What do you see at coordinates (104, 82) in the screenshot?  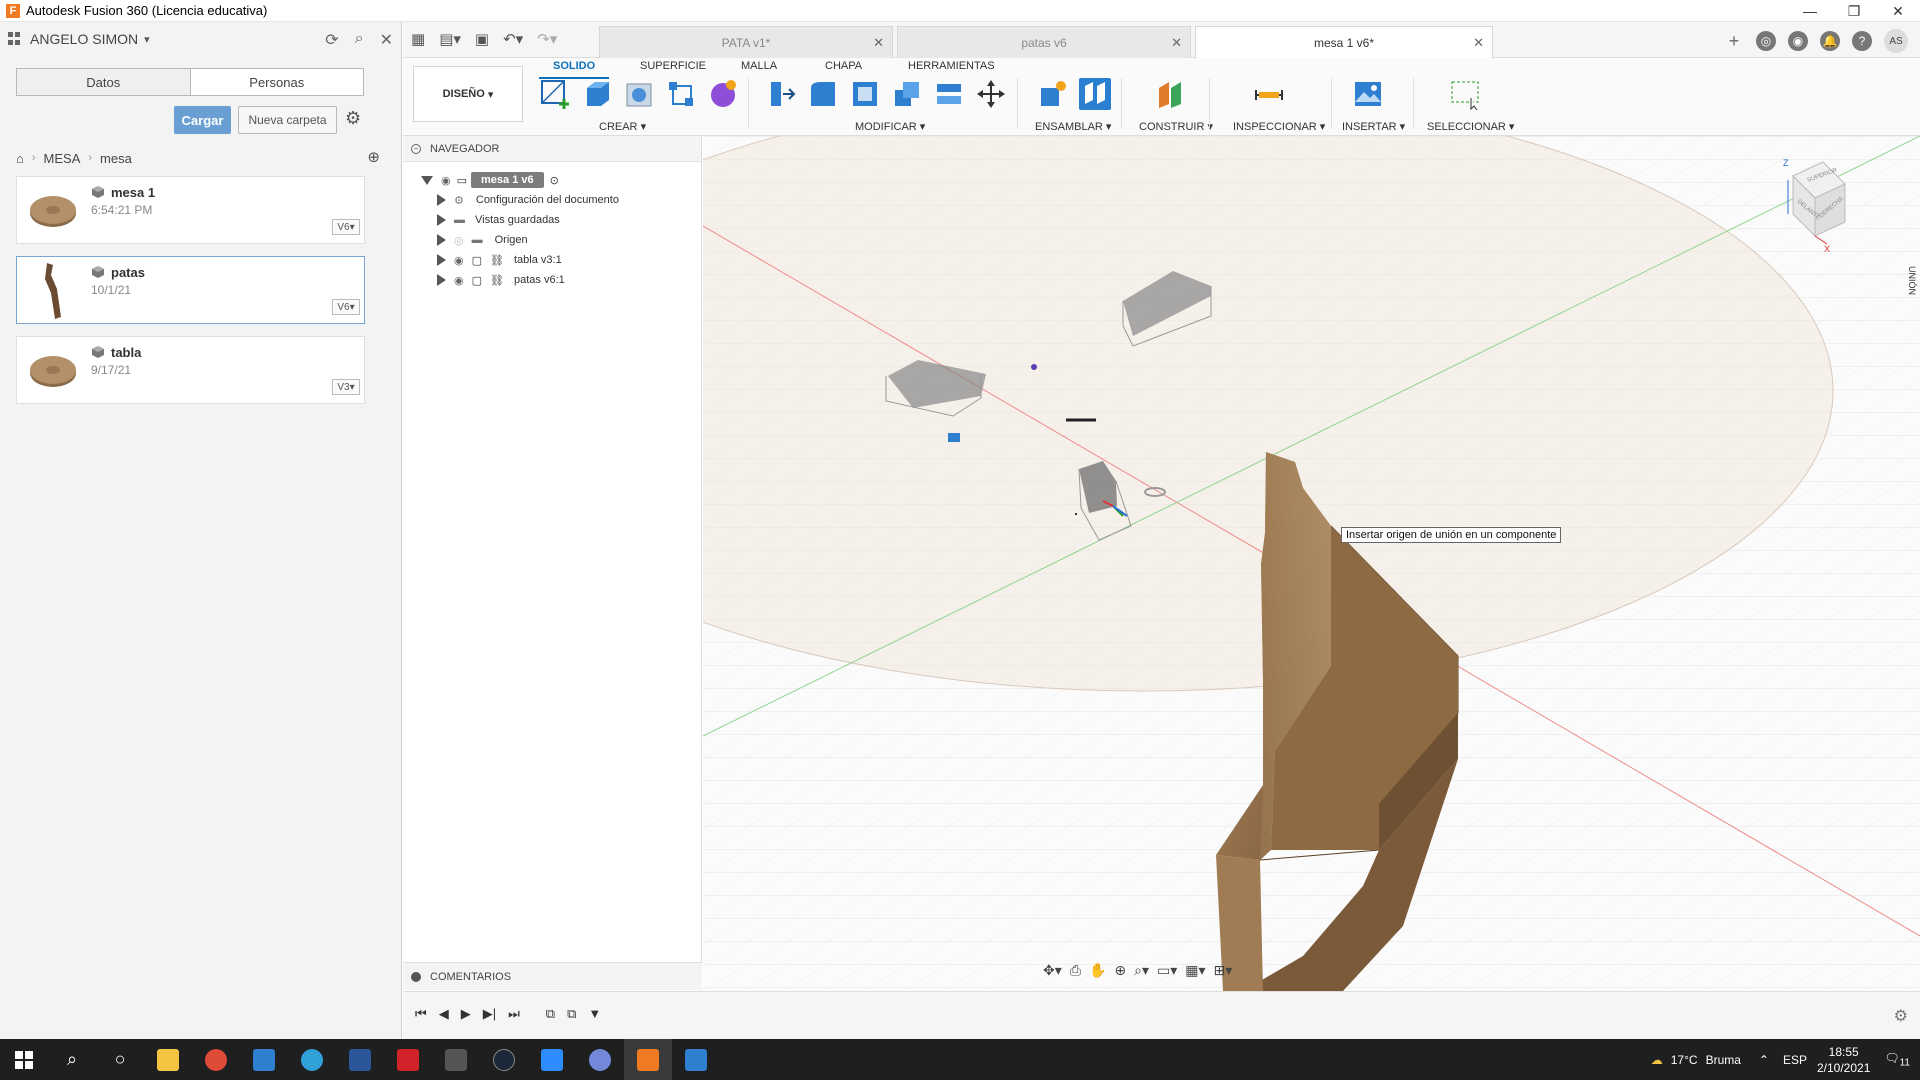 I see `tab-datos: Datos` at bounding box center [104, 82].